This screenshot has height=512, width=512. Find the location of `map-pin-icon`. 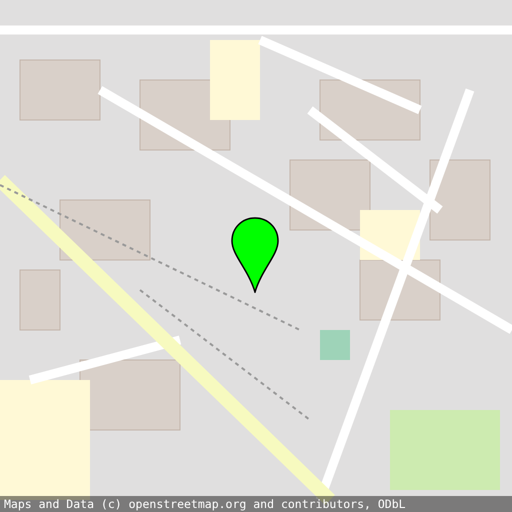

map-pin-icon is located at coordinates (255, 255).